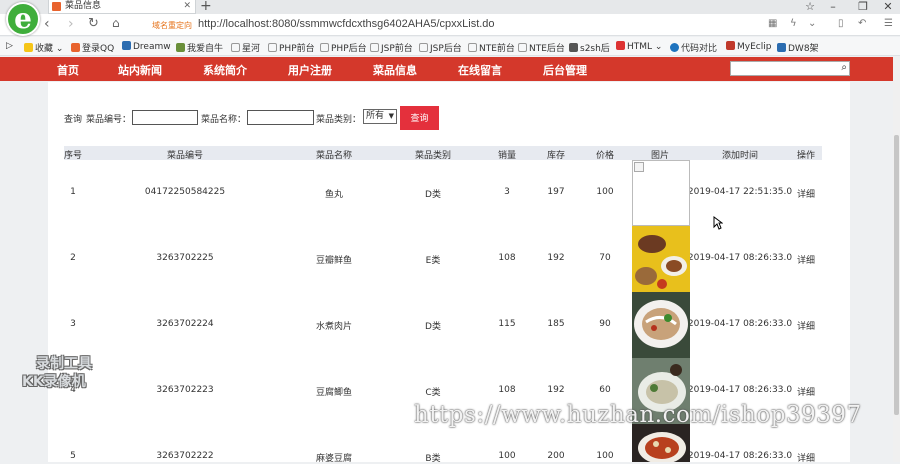 This screenshot has height=464, width=900. Describe the element at coordinates (334, 156) in the screenshot. I see `col-header: 菜品名称` at that location.